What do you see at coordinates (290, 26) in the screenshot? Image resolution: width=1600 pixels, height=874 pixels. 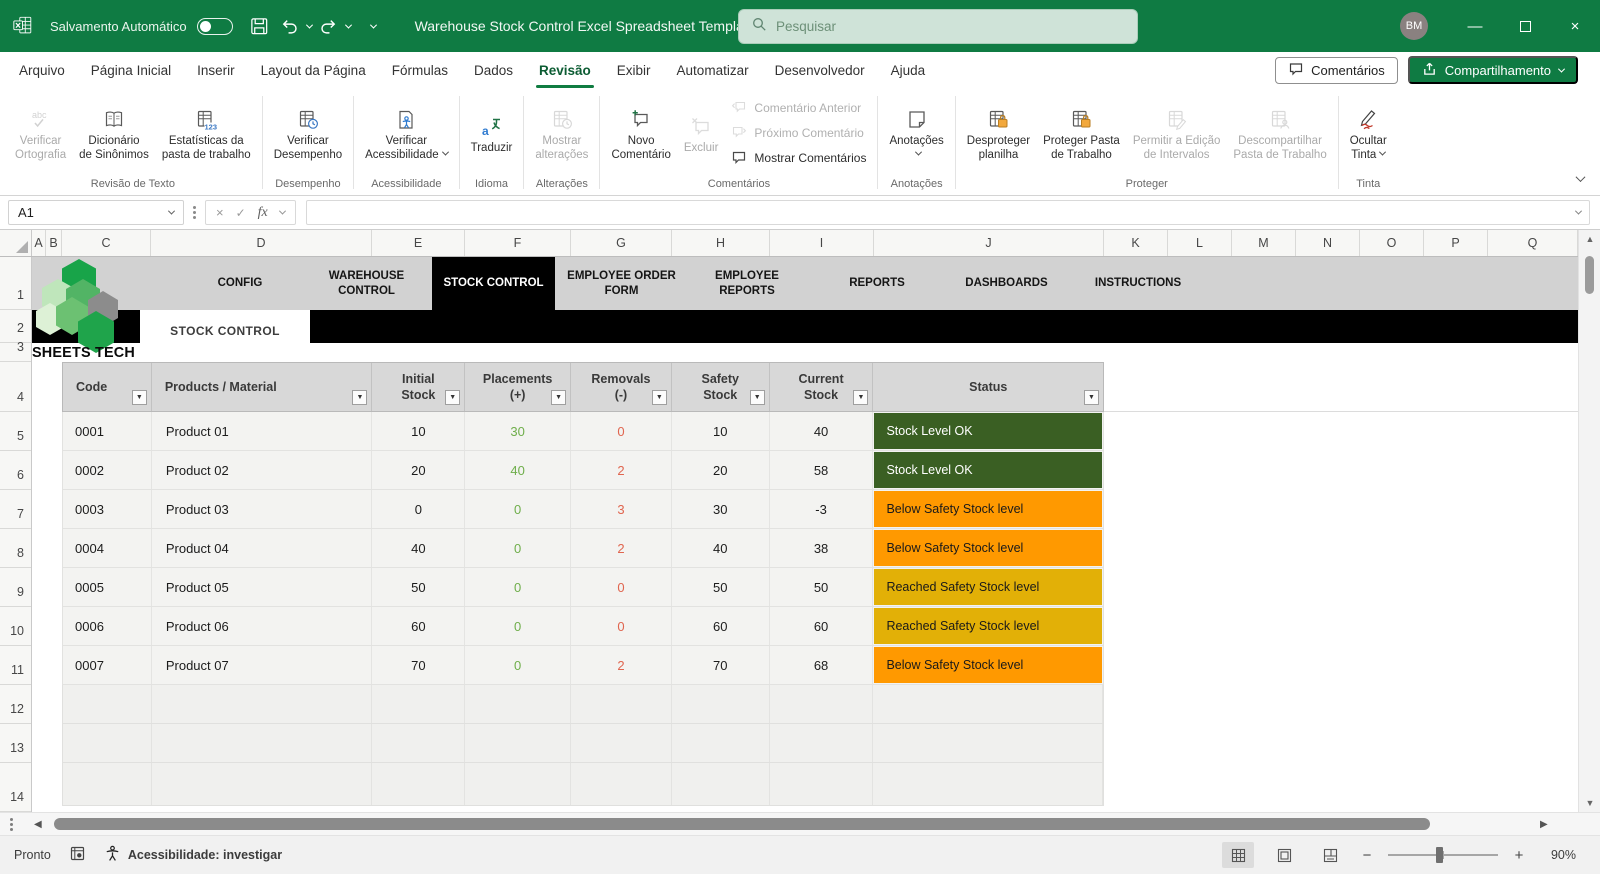 I see `undo-icon` at bounding box center [290, 26].